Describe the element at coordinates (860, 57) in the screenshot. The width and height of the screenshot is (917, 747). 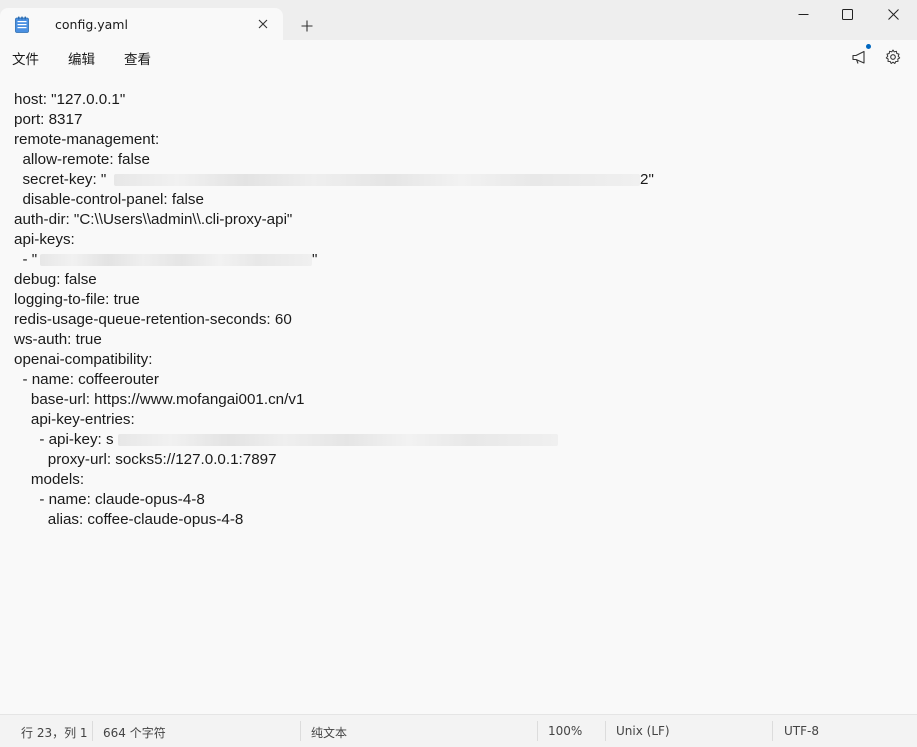
I see `announcement-icon` at that location.